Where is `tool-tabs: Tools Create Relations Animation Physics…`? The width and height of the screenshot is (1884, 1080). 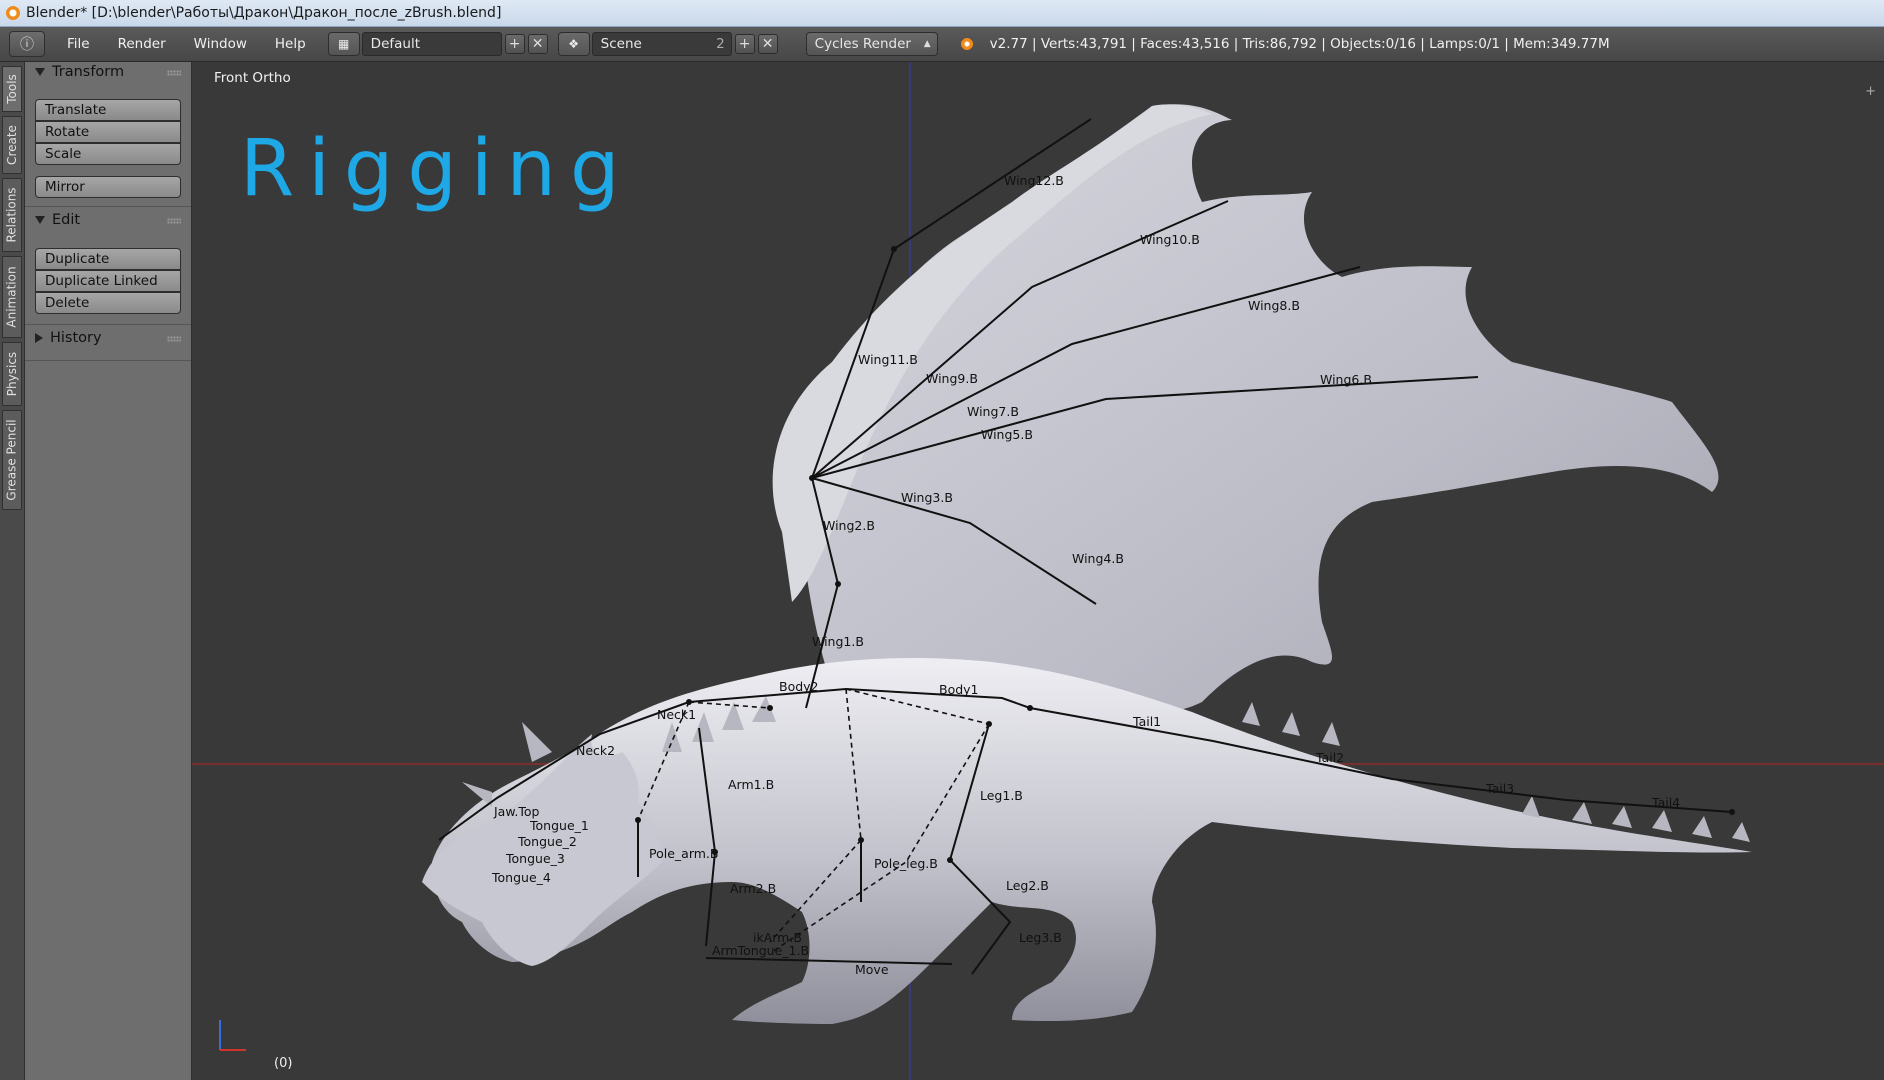 tool-tabs: Tools Create Relations Animation Physics… is located at coordinates (12, 571).